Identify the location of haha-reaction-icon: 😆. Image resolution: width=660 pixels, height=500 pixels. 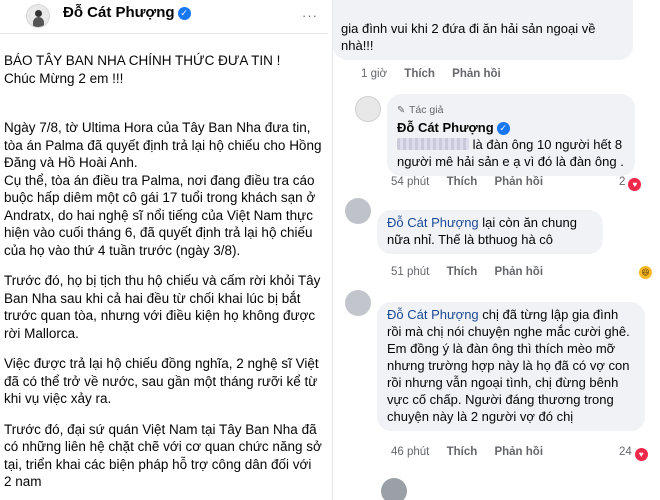
(645, 272).